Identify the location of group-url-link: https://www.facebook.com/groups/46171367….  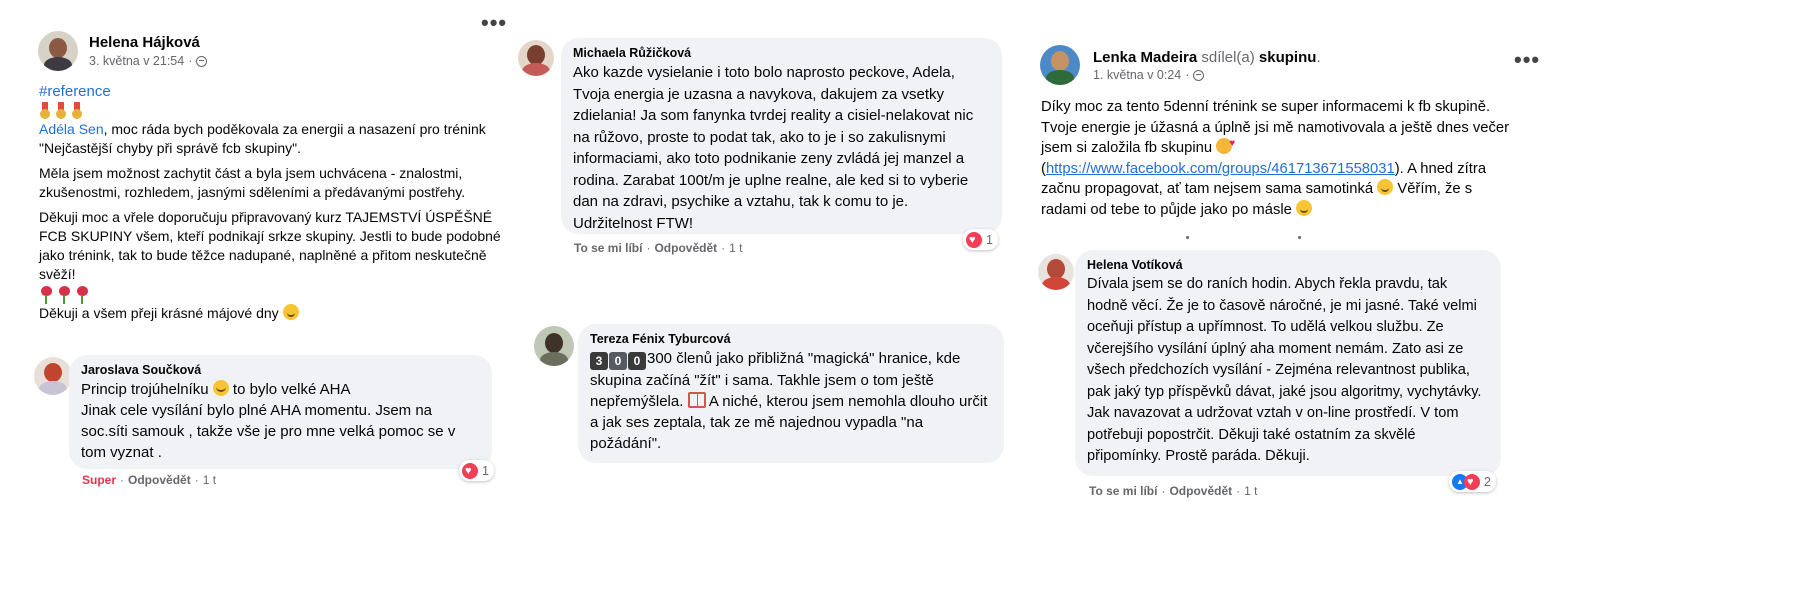
(1220, 169).